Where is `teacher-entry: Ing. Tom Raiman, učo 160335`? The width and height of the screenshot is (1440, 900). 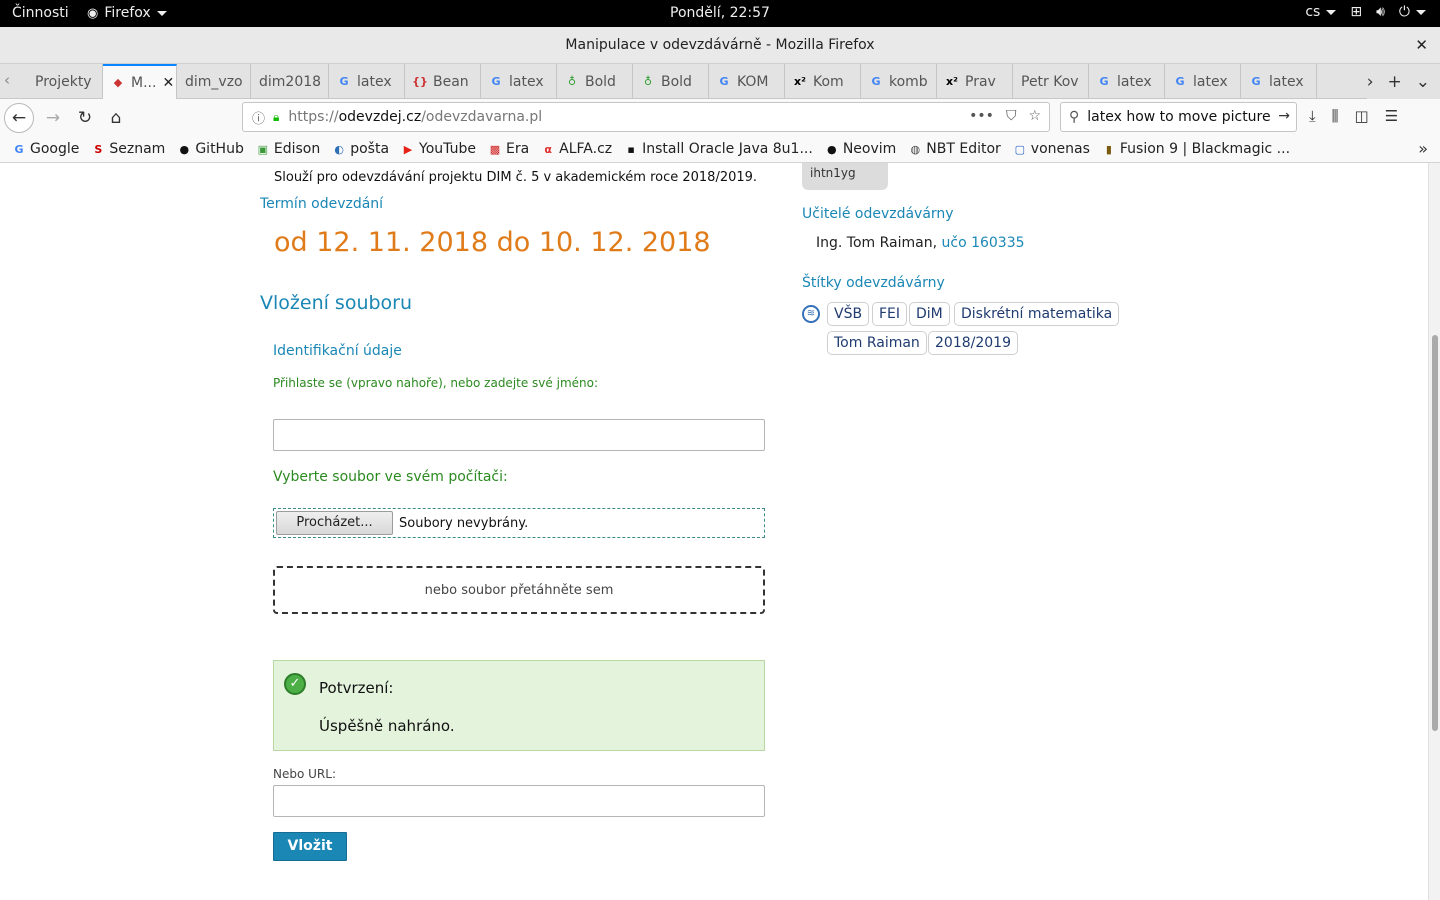
teacher-entry: Ing. Tom Raiman, učo 160335 is located at coordinates (920, 243).